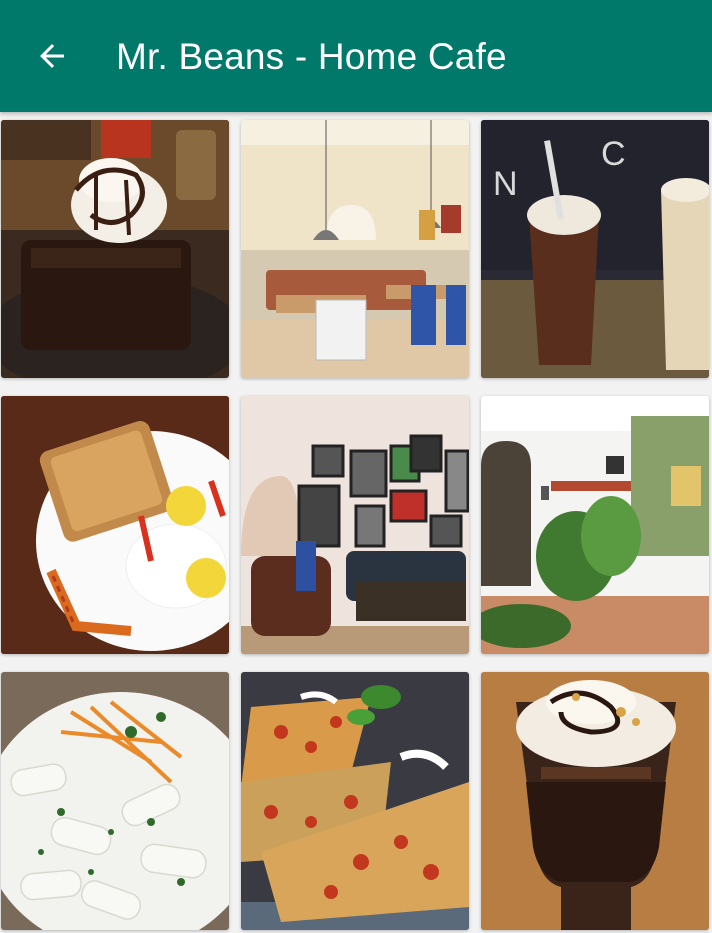 The width and height of the screenshot is (712, 933). I want to click on nachos-image, so click(355, 801).